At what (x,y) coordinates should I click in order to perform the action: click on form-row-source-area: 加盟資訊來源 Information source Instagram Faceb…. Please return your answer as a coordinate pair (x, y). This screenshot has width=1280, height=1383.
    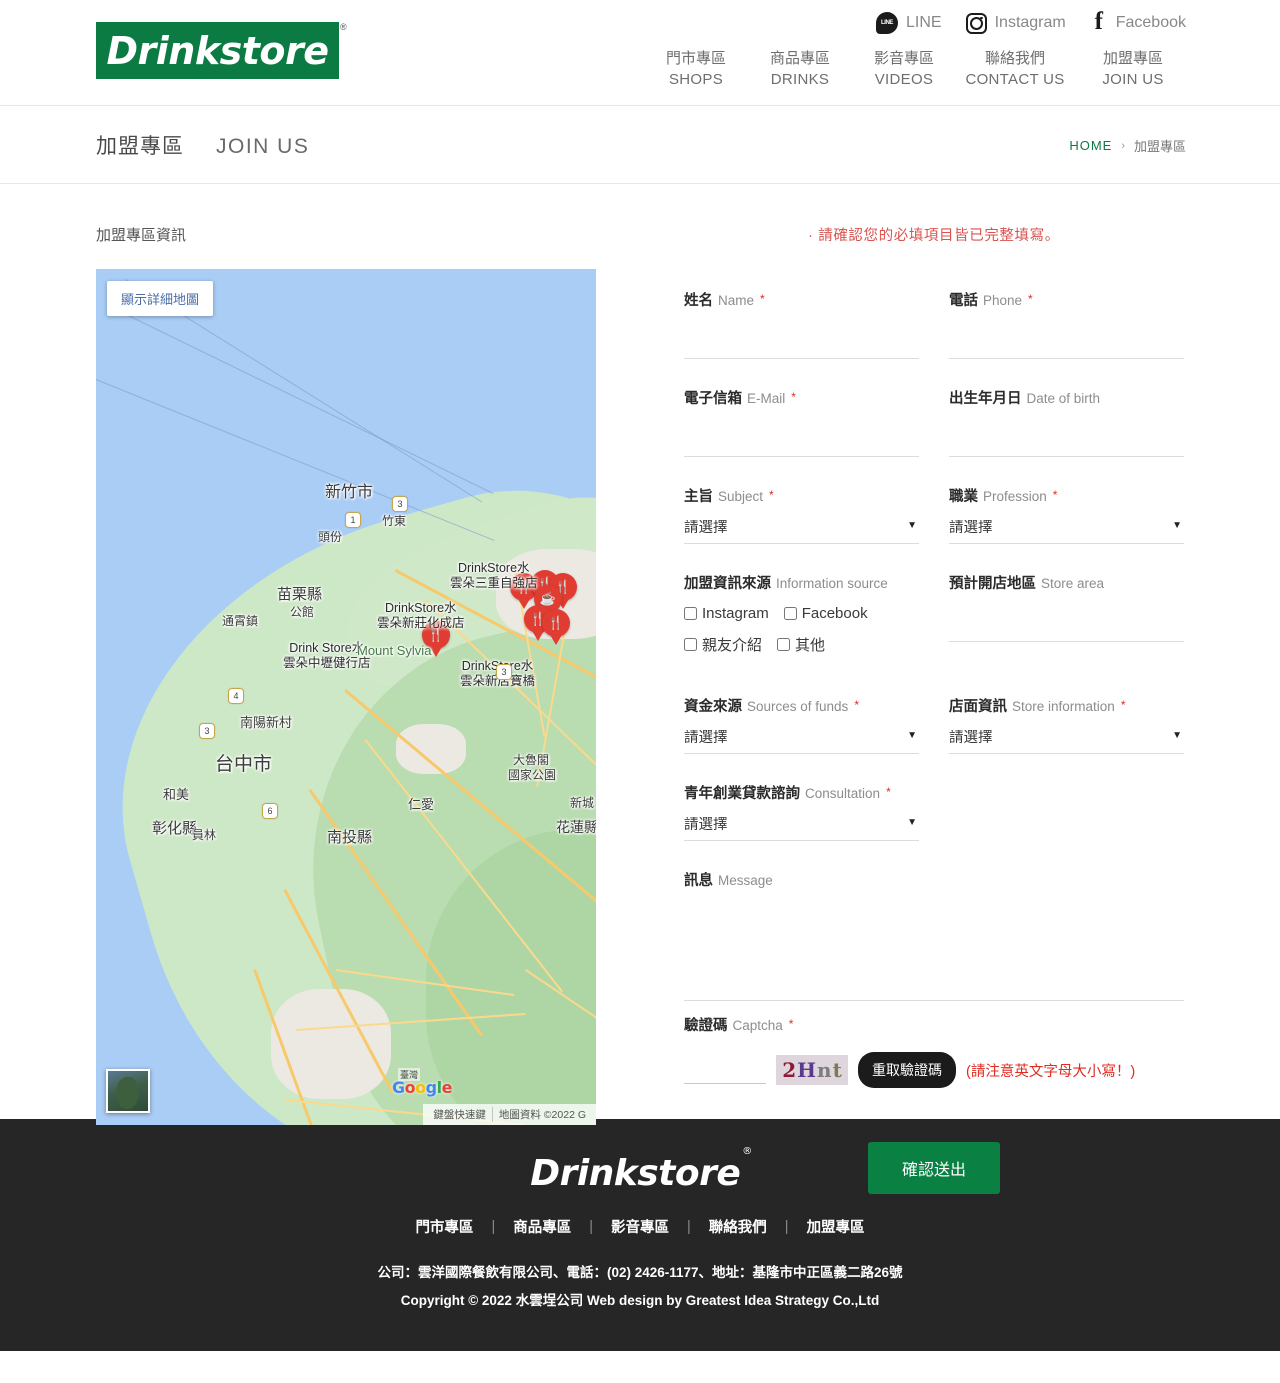
    Looking at the image, I should click on (934, 635).